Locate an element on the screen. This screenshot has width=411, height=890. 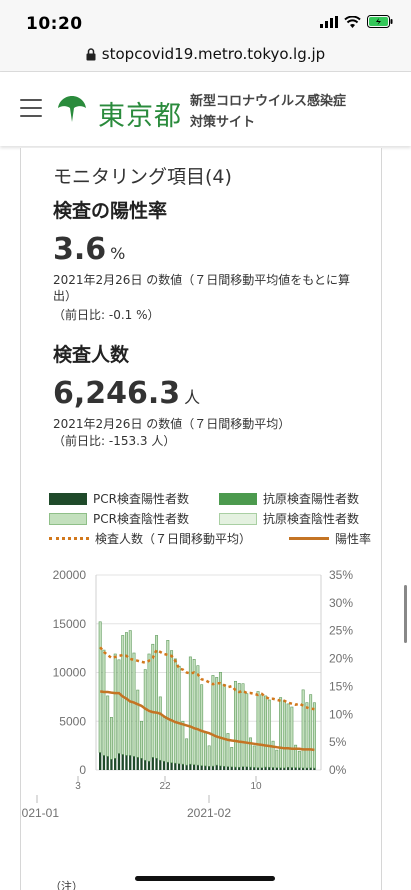
lock-icon is located at coordinates (91, 53).